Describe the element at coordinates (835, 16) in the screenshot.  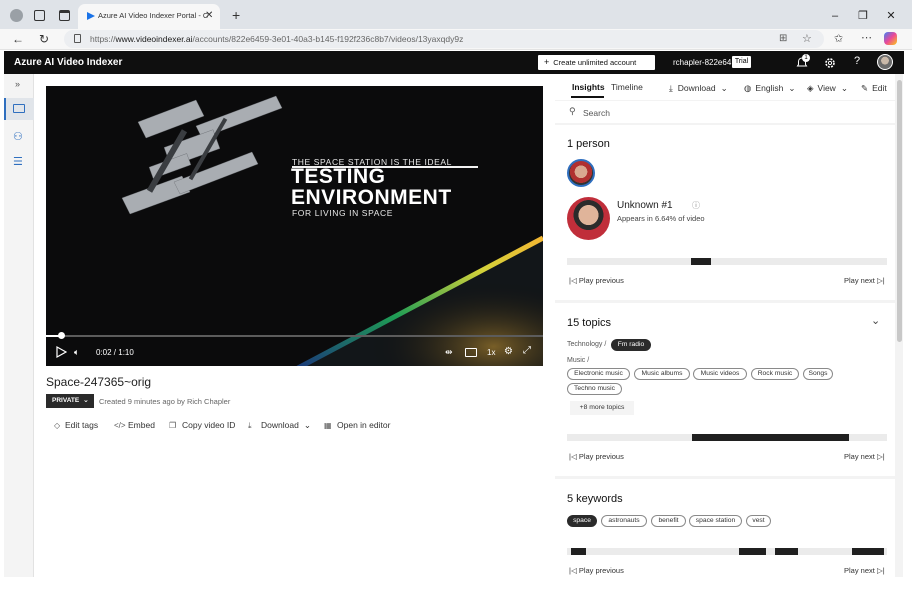
I see `minimize-icon: –` at that location.